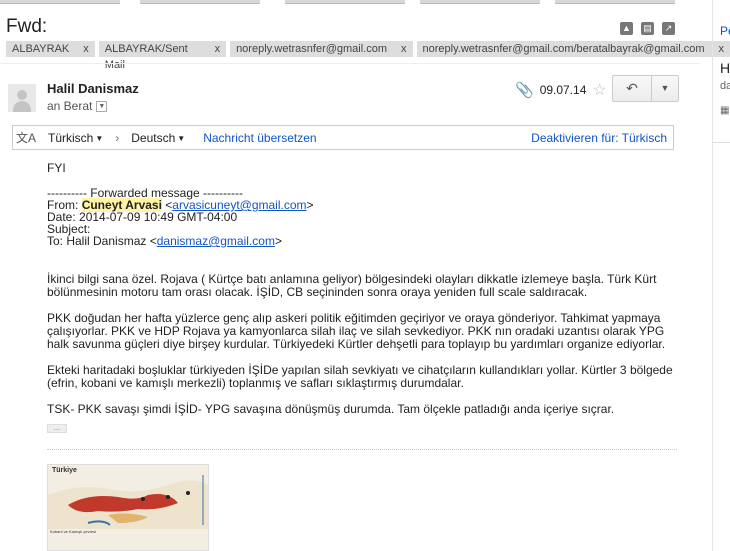 The image size is (730, 551). I want to click on message-date: 09.07.14, so click(563, 90).